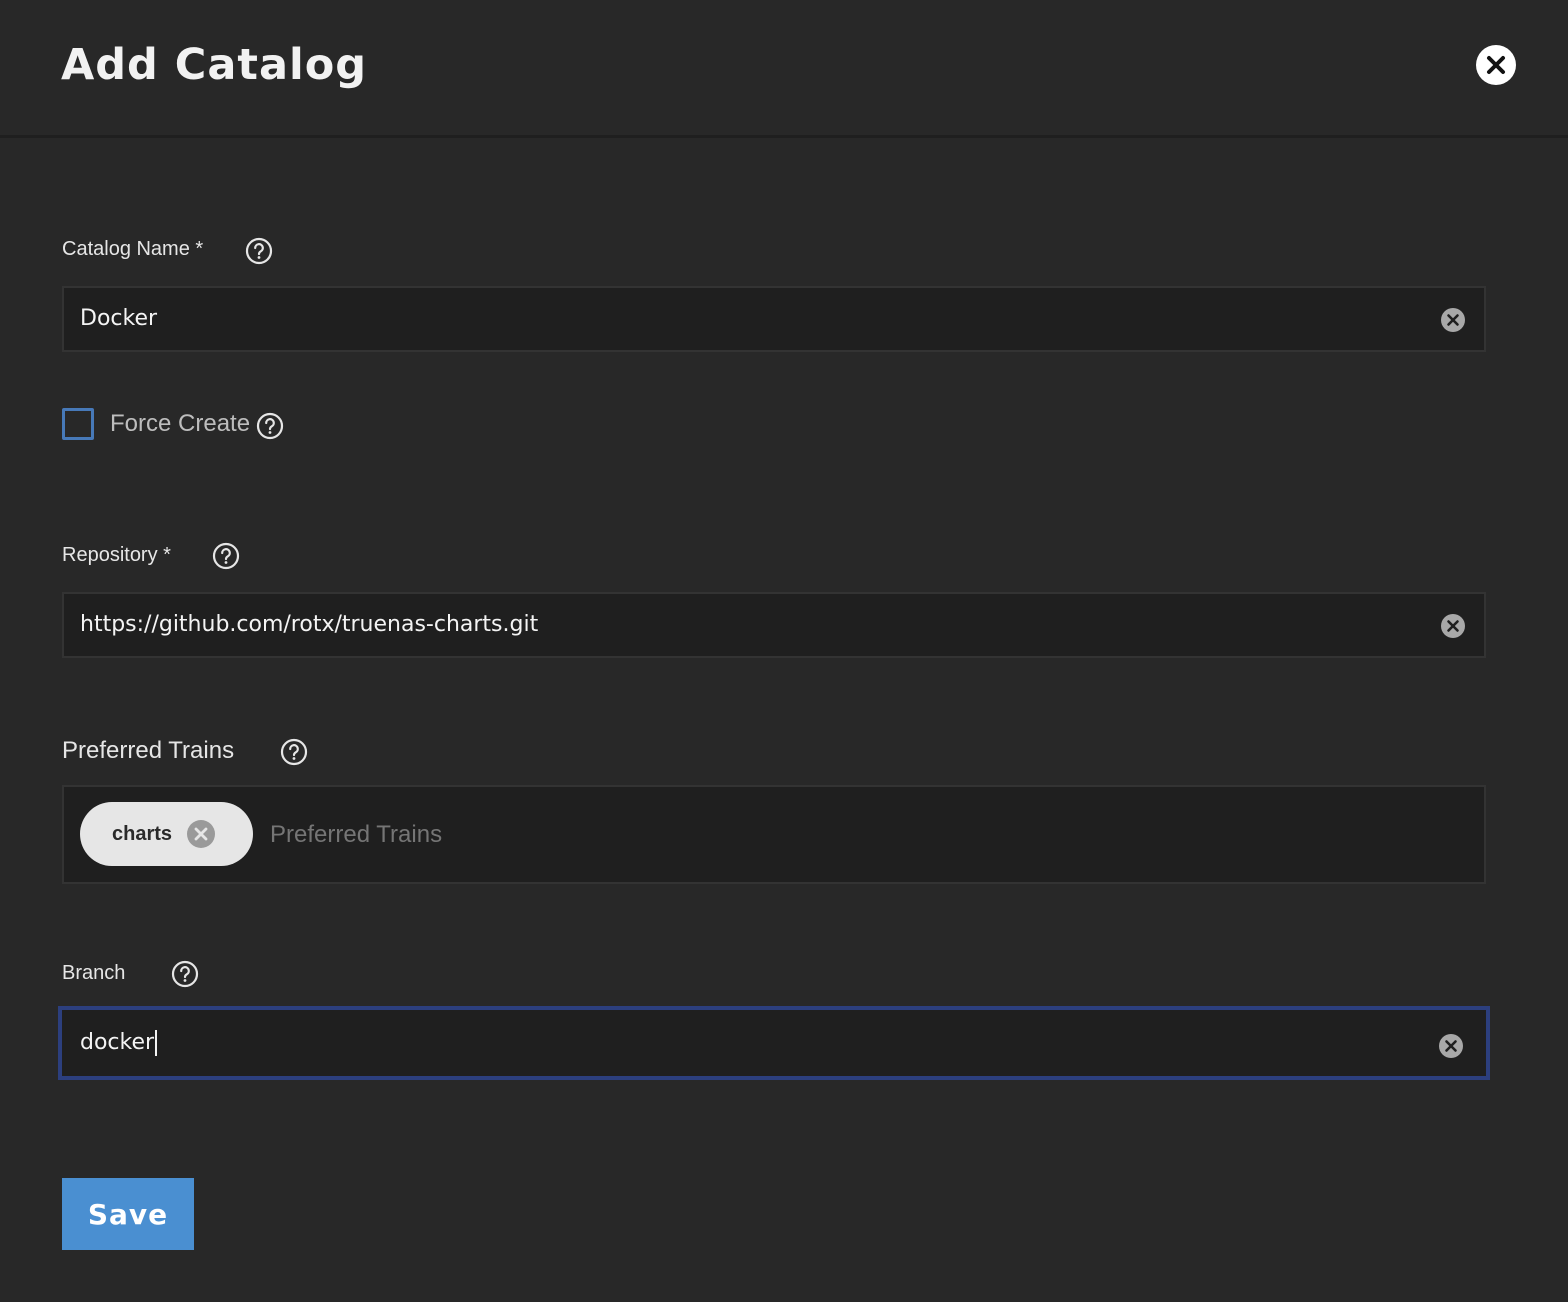  What do you see at coordinates (94, 973) in the screenshot?
I see `branch-label: Branch` at bounding box center [94, 973].